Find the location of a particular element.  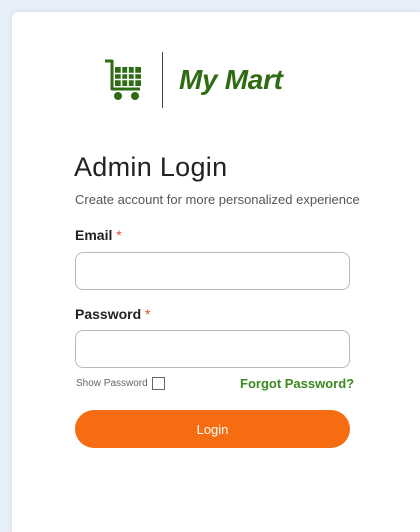

password-required-mark: * is located at coordinates (148, 314).